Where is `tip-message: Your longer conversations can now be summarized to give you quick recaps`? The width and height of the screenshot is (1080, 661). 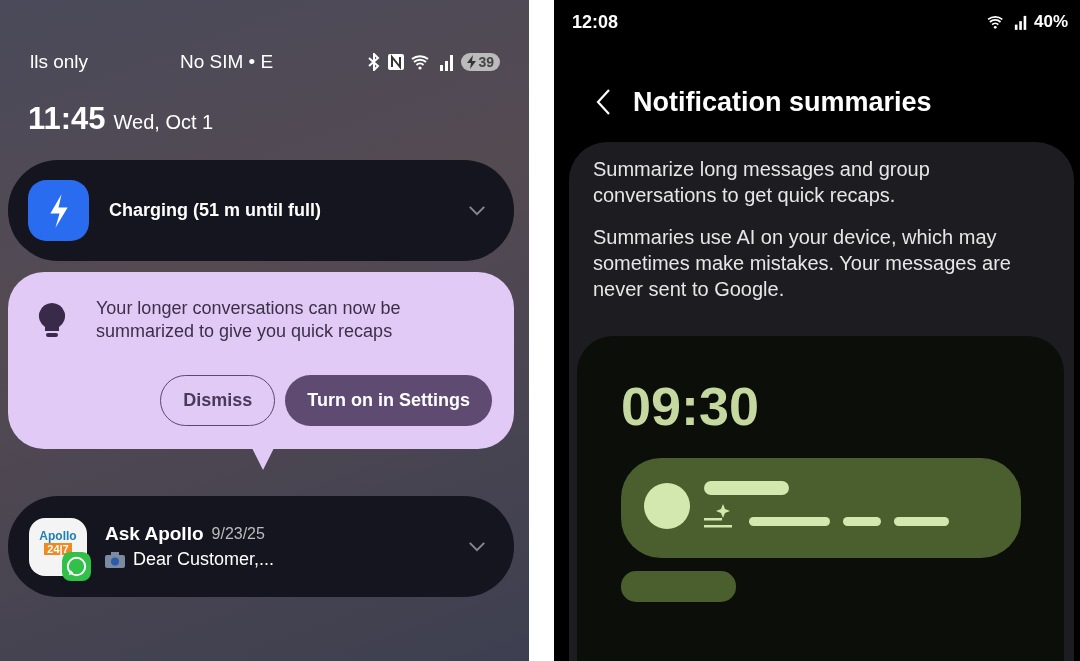 tip-message: Your longer conversations can now be summarized to give you quick recaps is located at coordinates (249, 320).